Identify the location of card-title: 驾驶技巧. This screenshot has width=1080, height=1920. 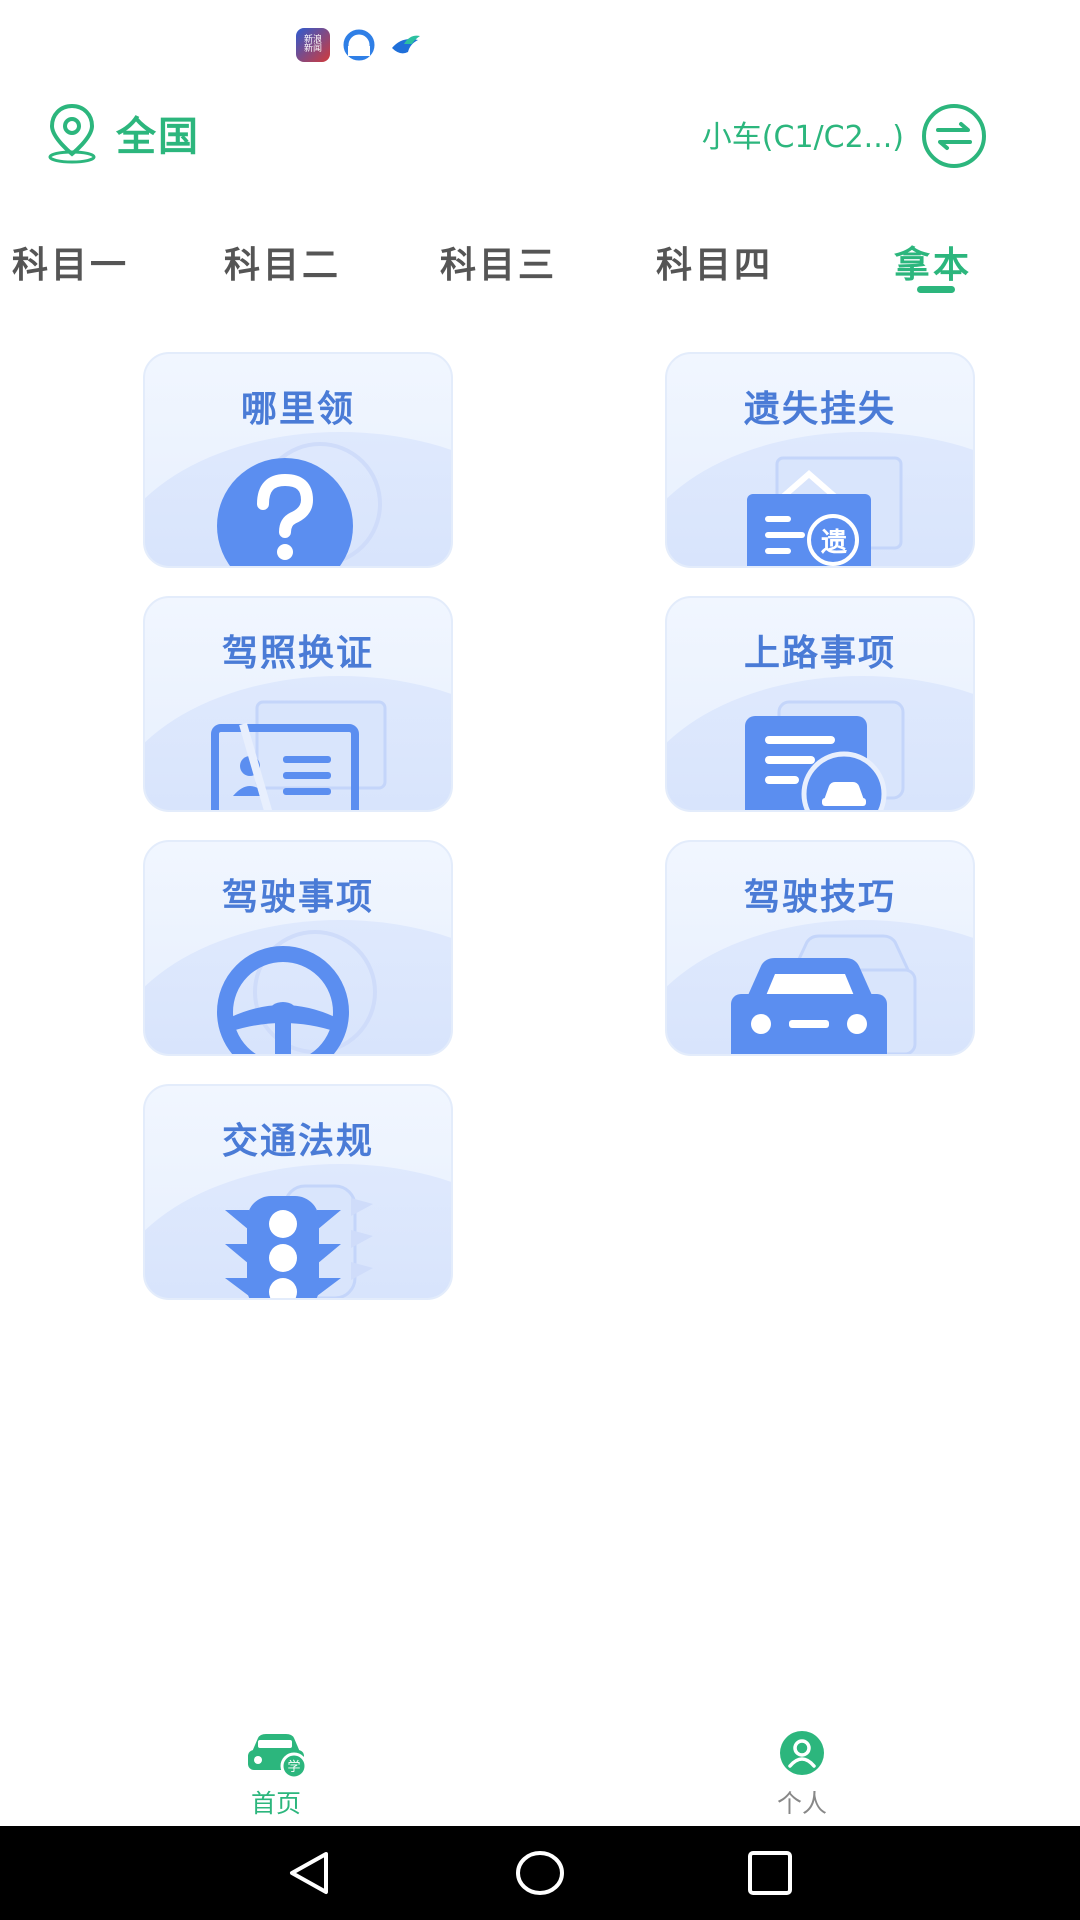
(819, 897).